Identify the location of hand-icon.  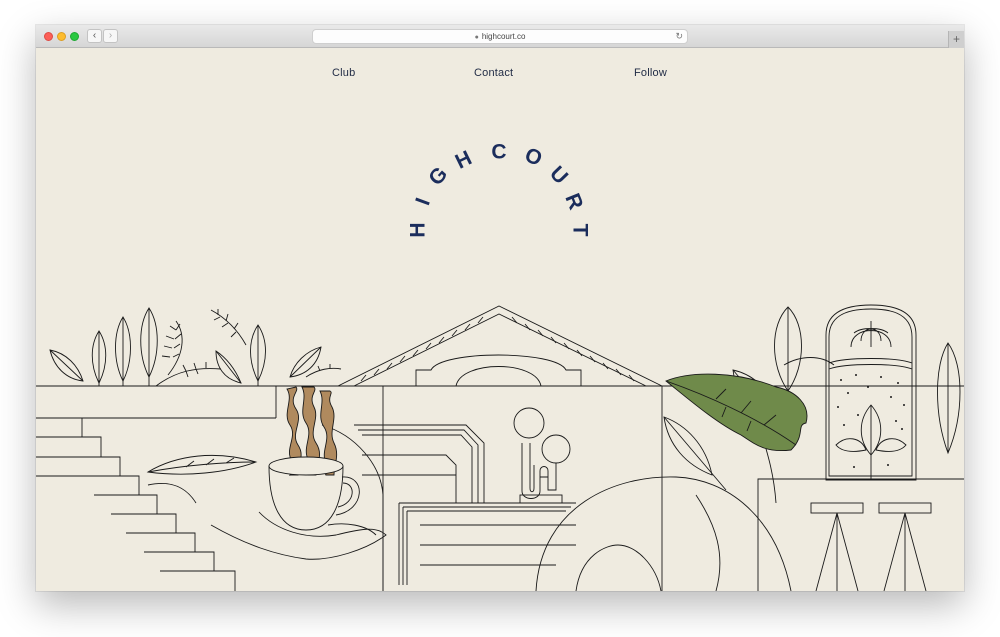
(298, 535).